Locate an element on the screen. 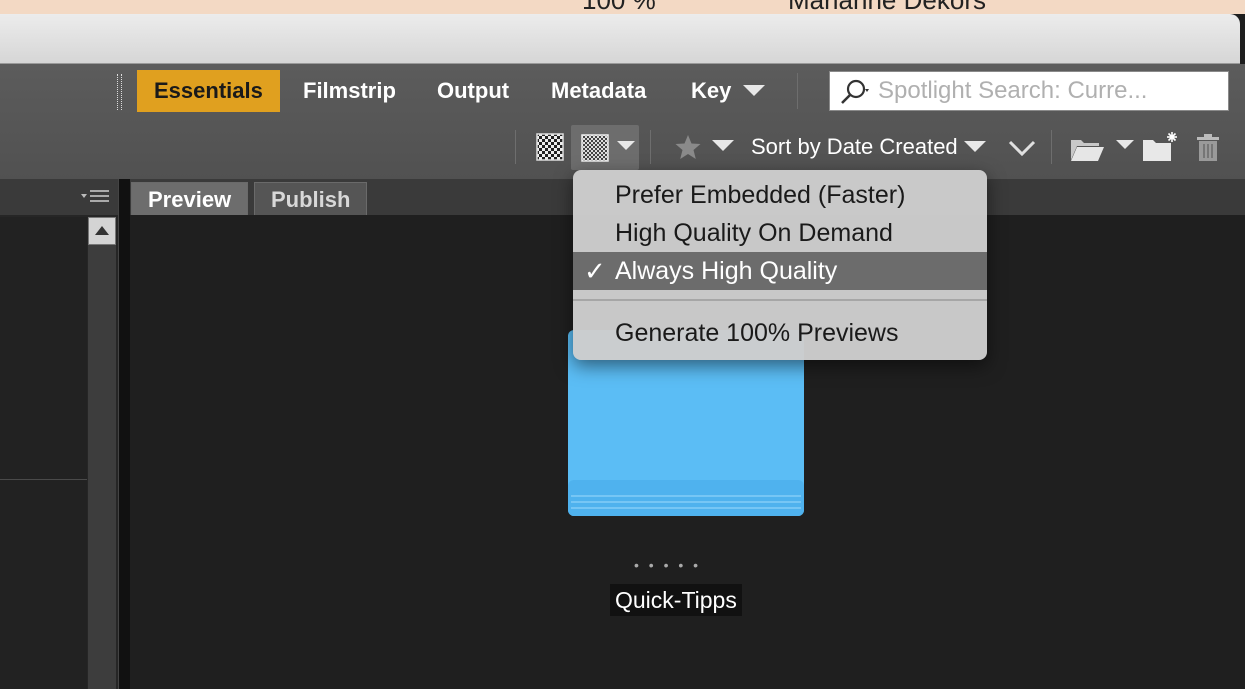 The width and height of the screenshot is (1245, 689). tab-preview: Preview is located at coordinates (190, 198).